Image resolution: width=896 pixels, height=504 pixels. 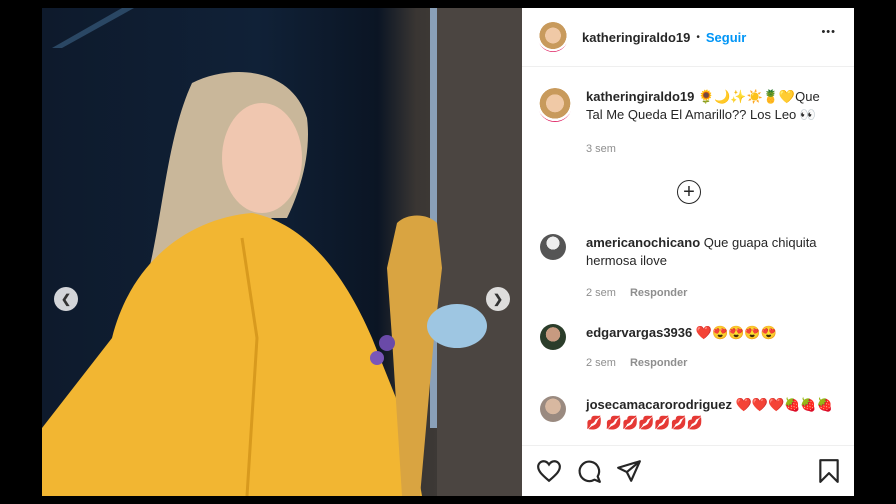 What do you see at coordinates (553, 37) in the screenshot?
I see `author-avatar` at bounding box center [553, 37].